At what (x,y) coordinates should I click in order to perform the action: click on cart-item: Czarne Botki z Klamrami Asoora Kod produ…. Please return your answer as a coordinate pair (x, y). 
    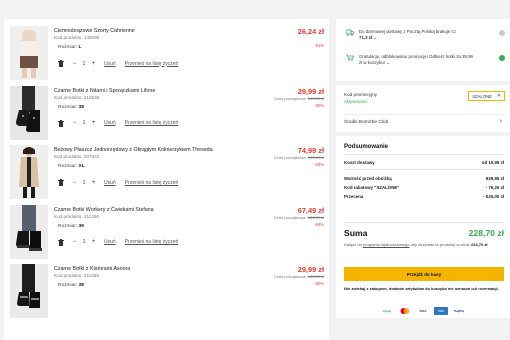
    Looking at the image, I should click on (166, 288).